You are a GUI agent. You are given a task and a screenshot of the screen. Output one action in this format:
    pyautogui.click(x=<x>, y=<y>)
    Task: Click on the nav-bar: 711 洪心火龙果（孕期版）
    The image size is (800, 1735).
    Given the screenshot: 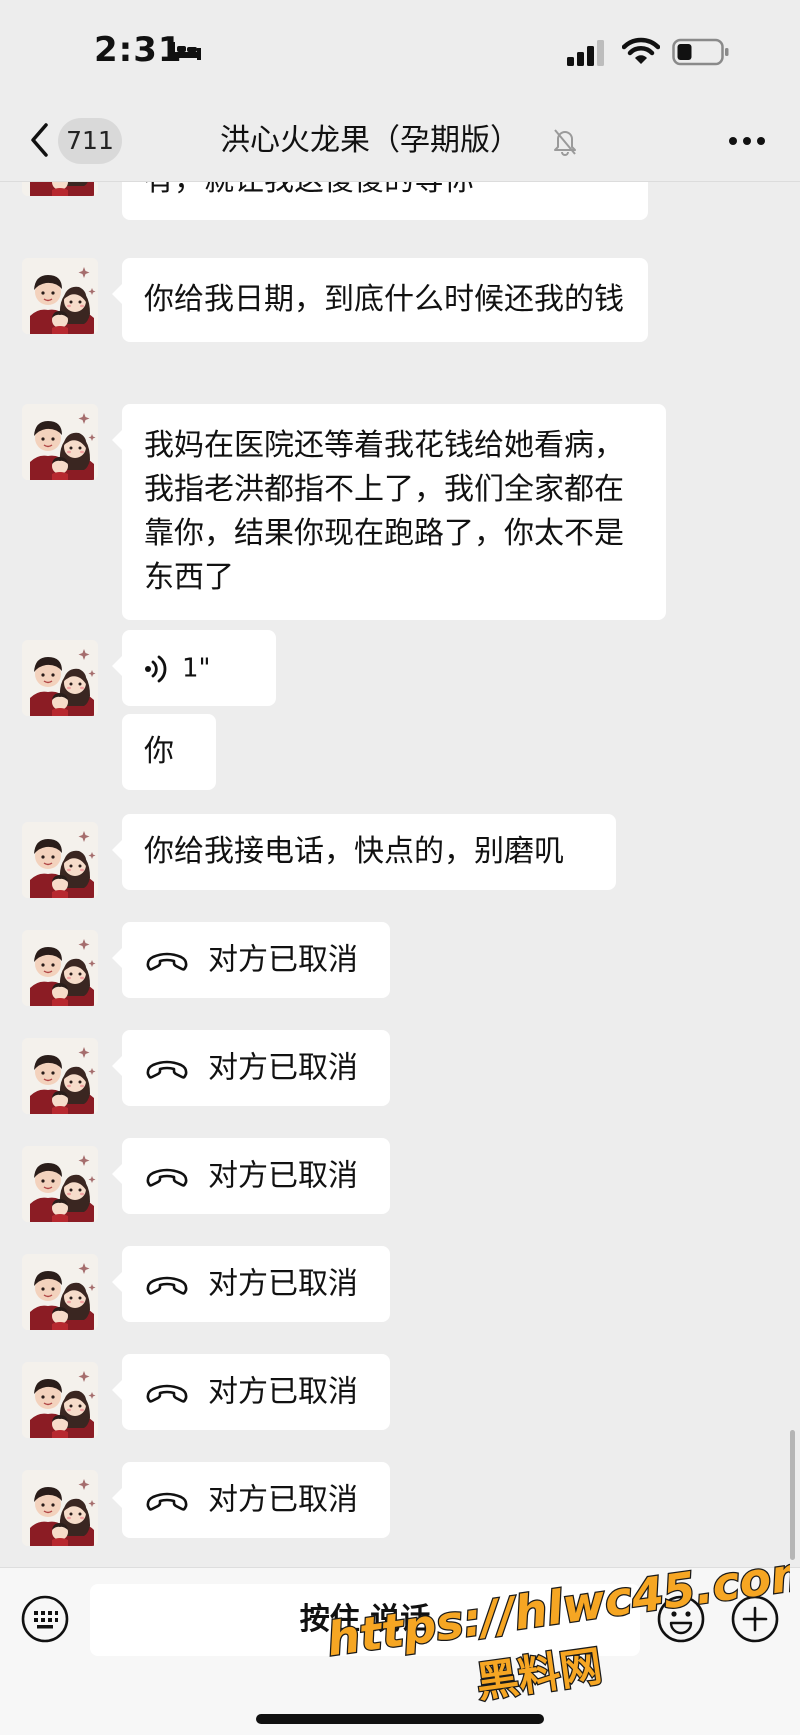 What is the action you would take?
    pyautogui.click(x=400, y=141)
    